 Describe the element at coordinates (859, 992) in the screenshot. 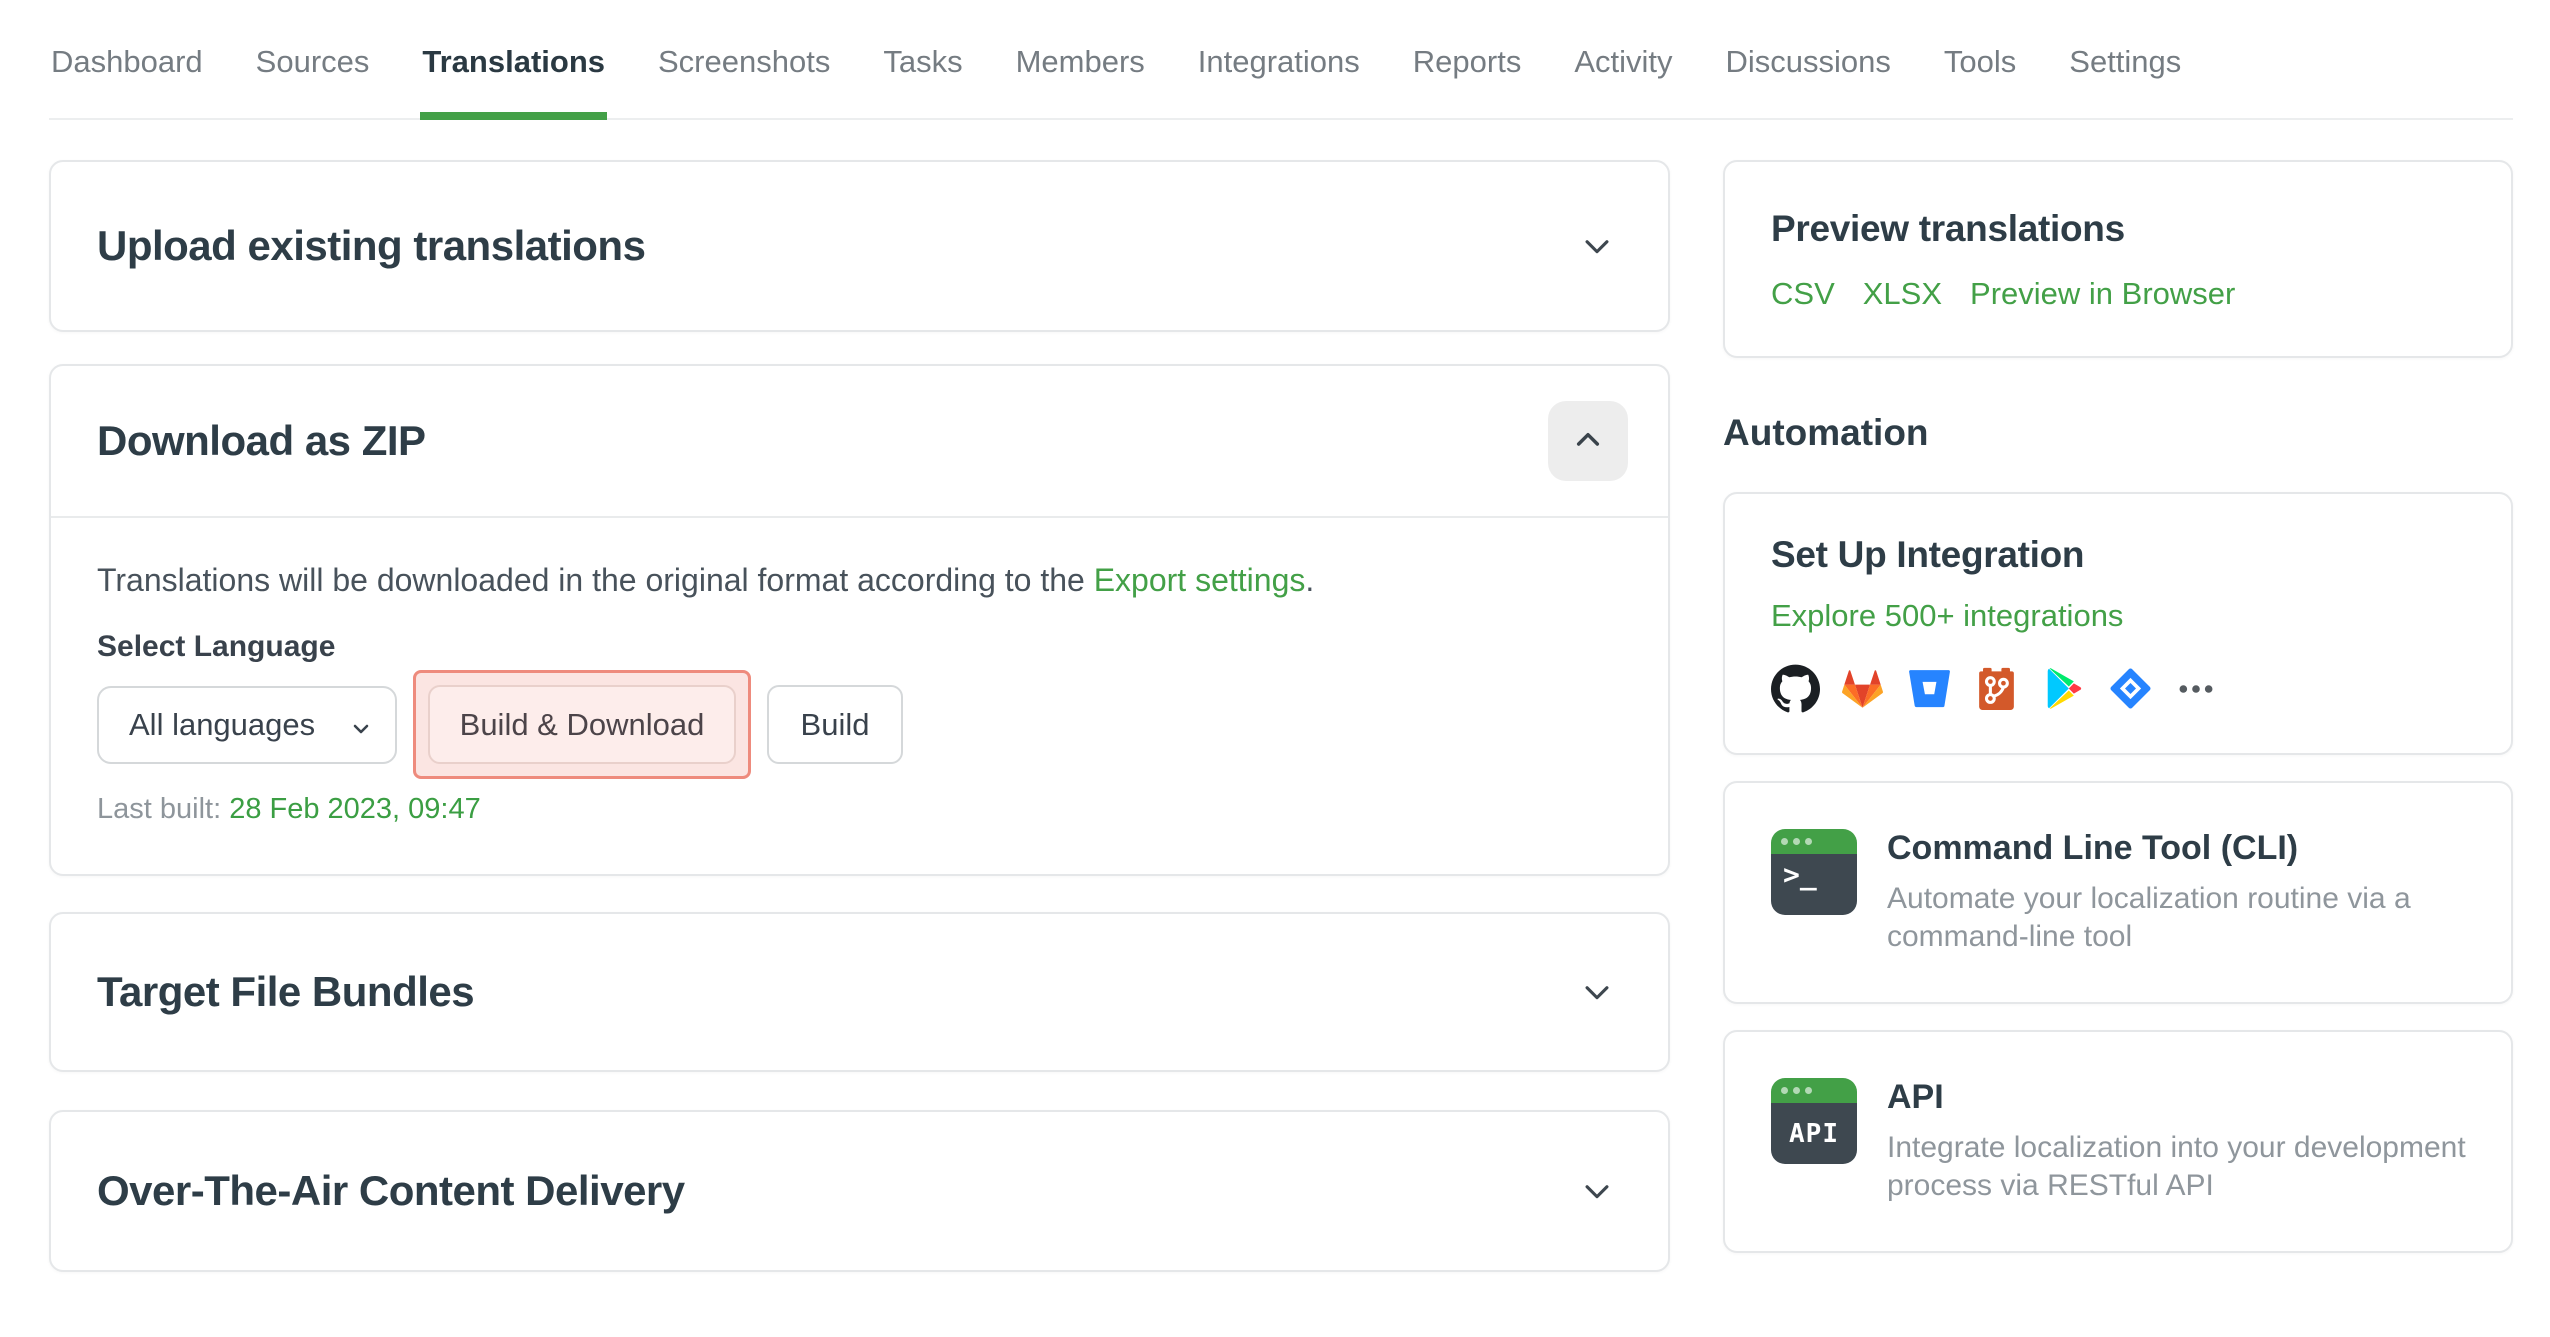

I see `target-file-bundles-card: Target File Bundles` at that location.